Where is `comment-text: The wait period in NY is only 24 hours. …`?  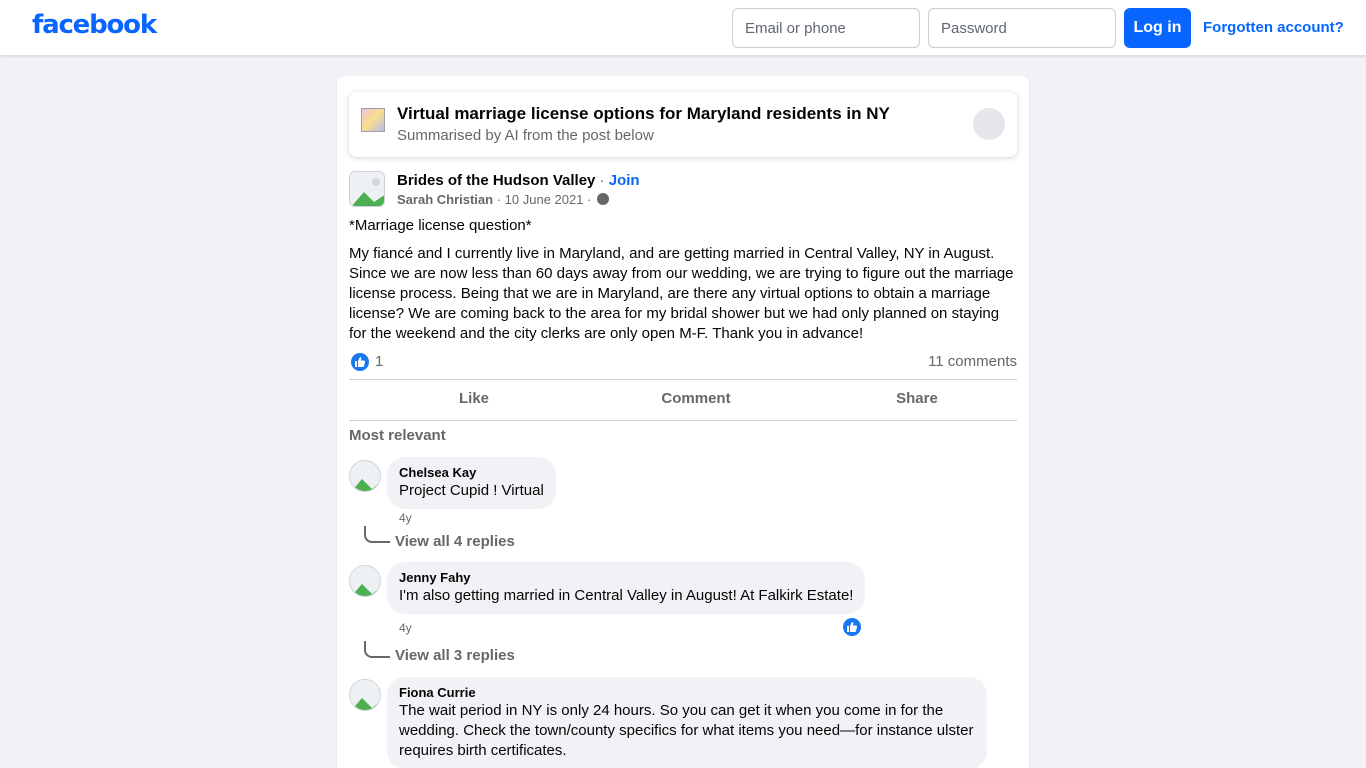
comment-text: The wait period in NY is only 24 hours. … is located at coordinates (686, 730).